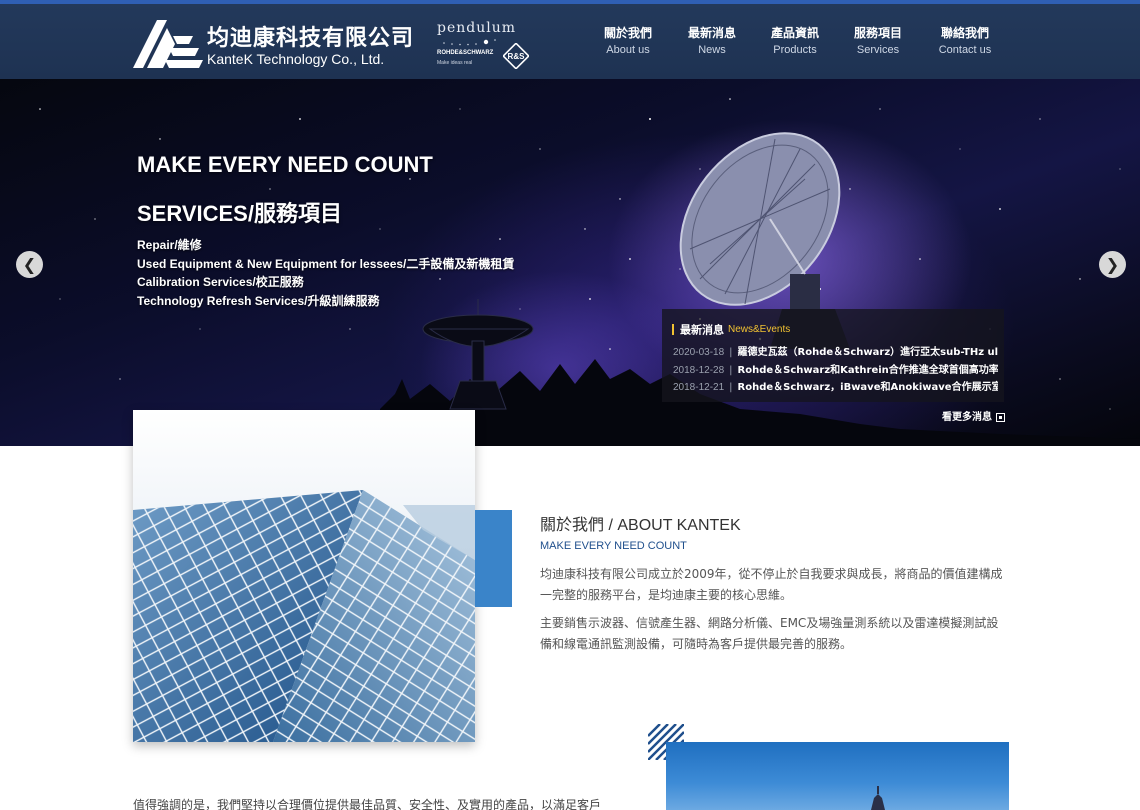 This screenshot has height=810, width=1140. I want to click on news-title-zh: 最新消息, so click(702, 330).